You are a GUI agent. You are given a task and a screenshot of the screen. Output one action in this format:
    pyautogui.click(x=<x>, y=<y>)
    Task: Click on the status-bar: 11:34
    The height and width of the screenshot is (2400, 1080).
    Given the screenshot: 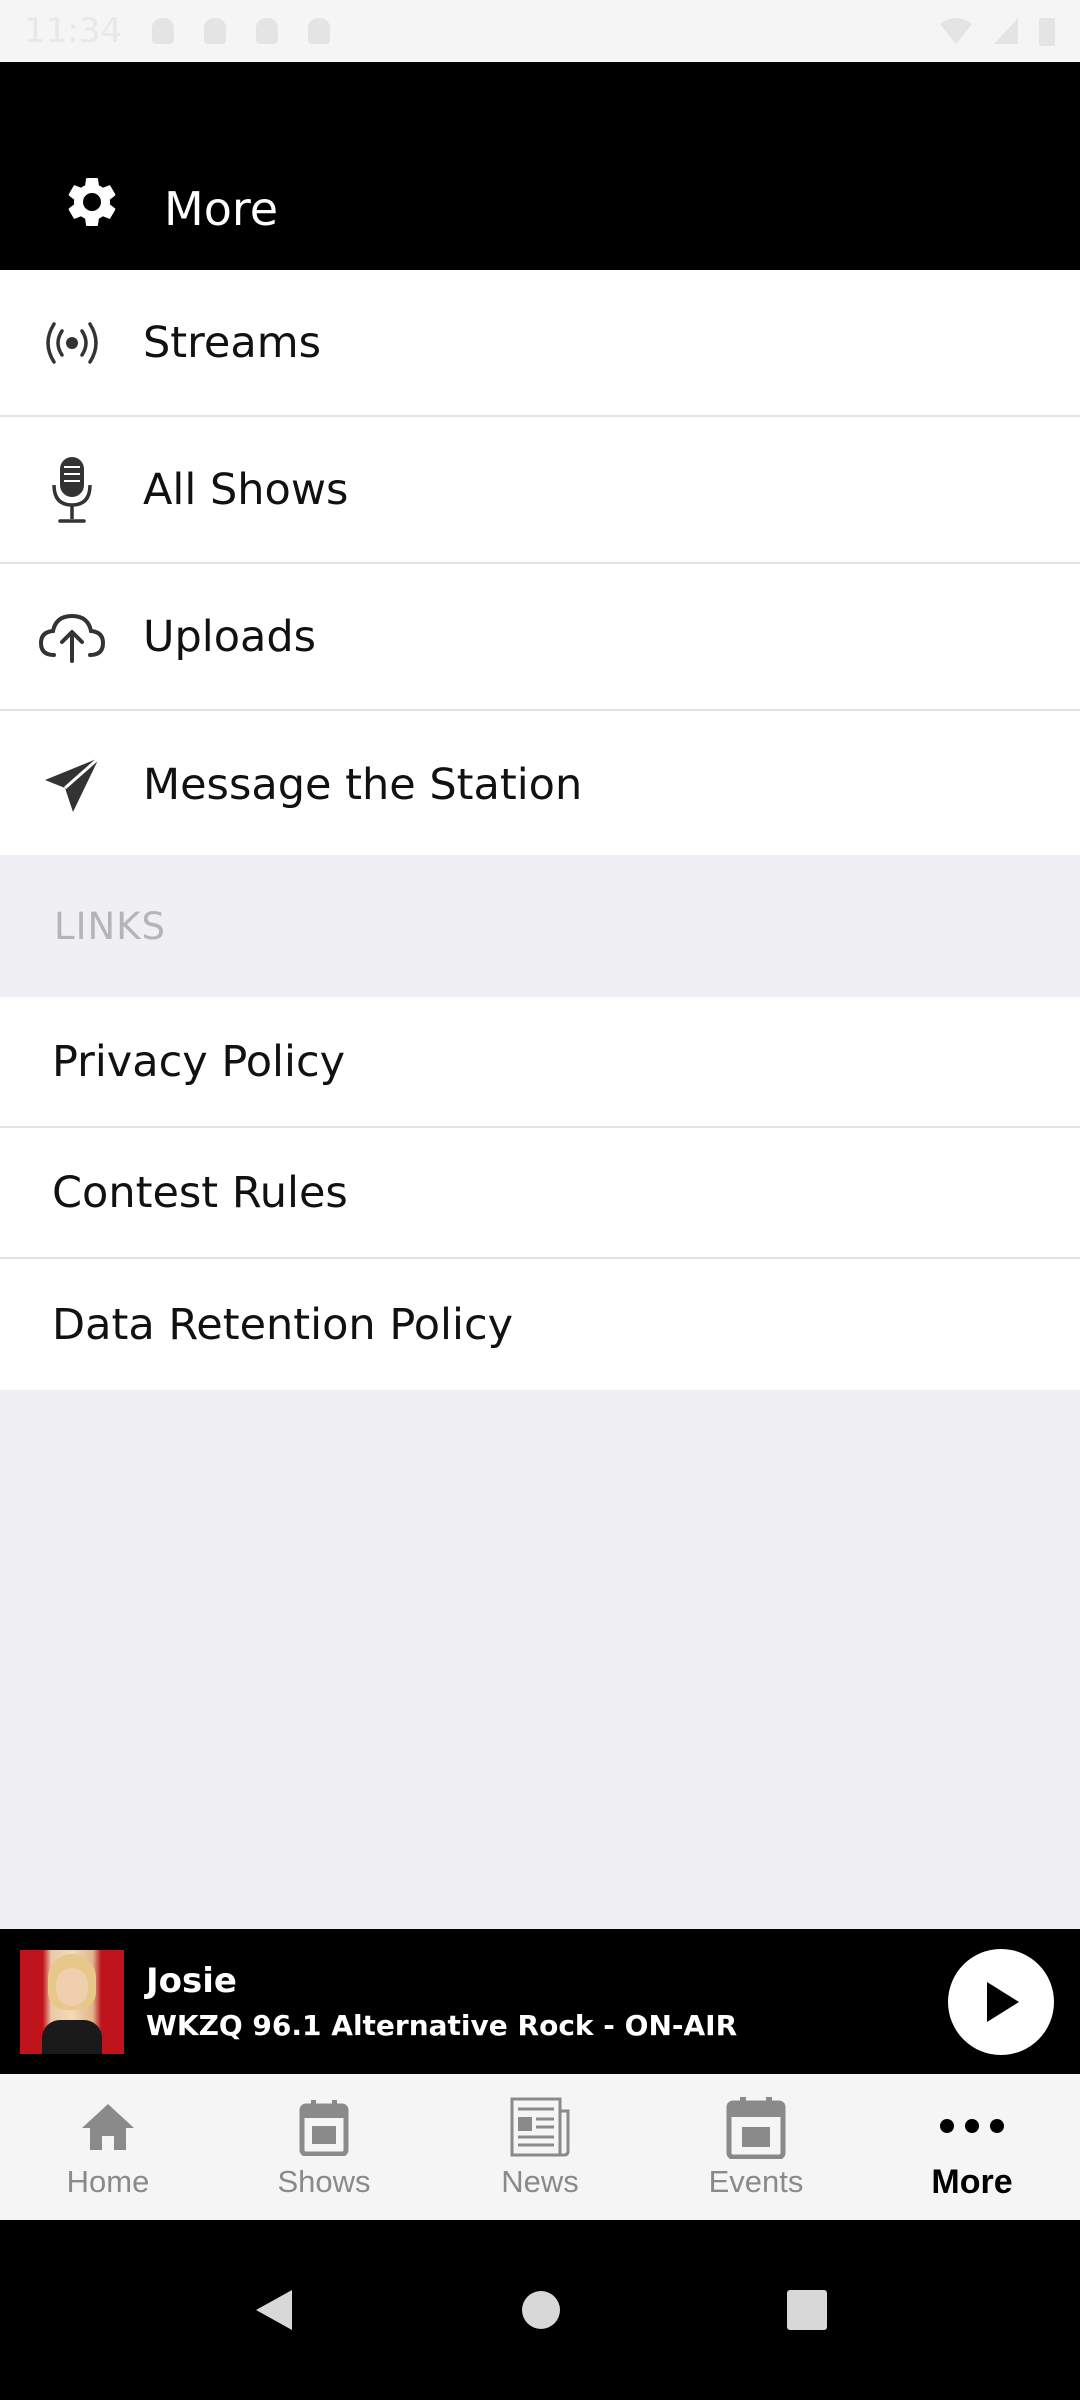 What is the action you would take?
    pyautogui.click(x=540, y=31)
    